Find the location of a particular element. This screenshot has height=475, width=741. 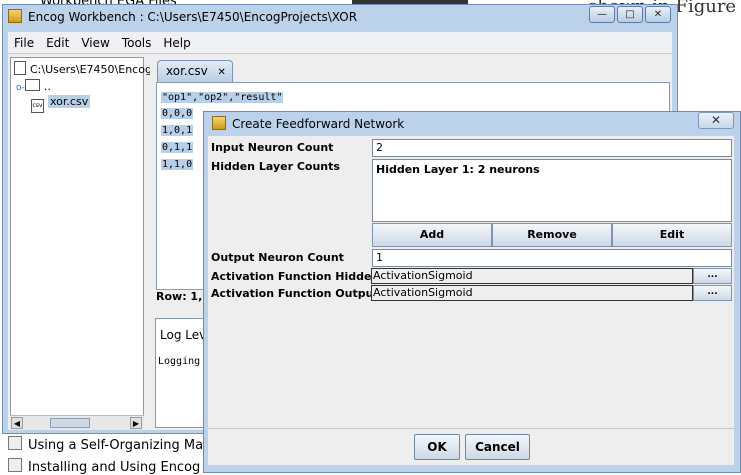

edit-button: Edit is located at coordinates (672, 235).